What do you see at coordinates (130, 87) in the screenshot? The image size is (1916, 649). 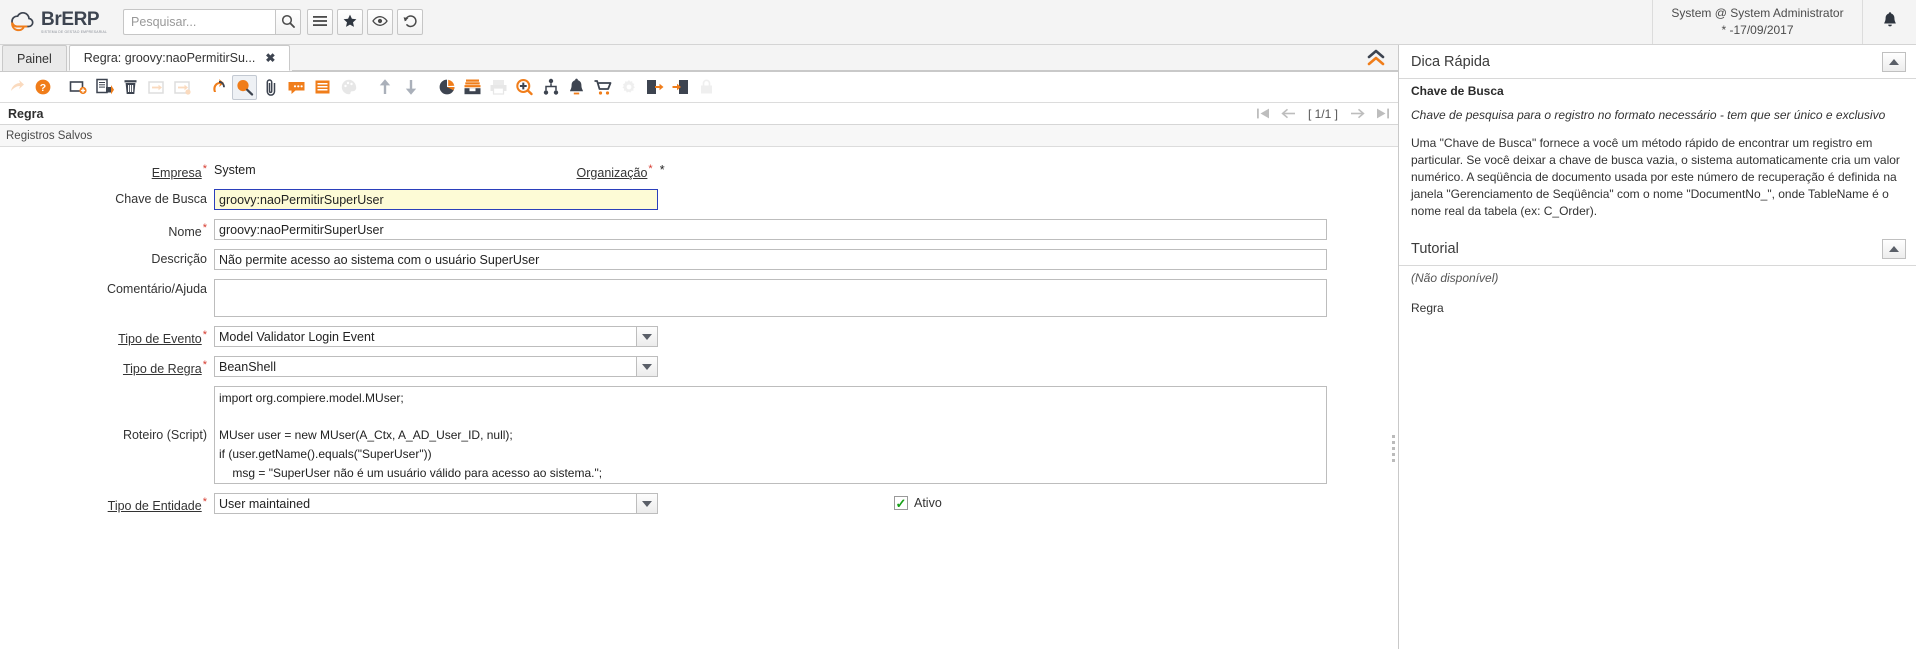 I see `delete-record-icon` at bounding box center [130, 87].